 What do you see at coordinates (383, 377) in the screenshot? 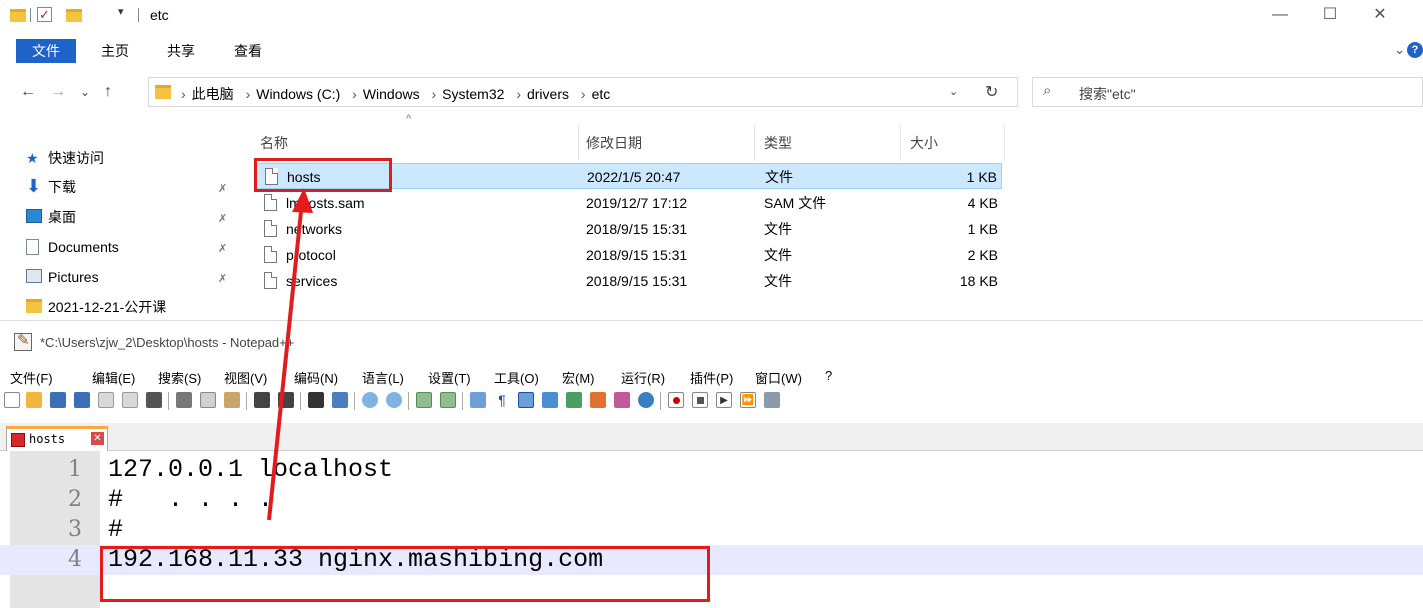
I see `menu-language: 语言(L)` at bounding box center [383, 377].